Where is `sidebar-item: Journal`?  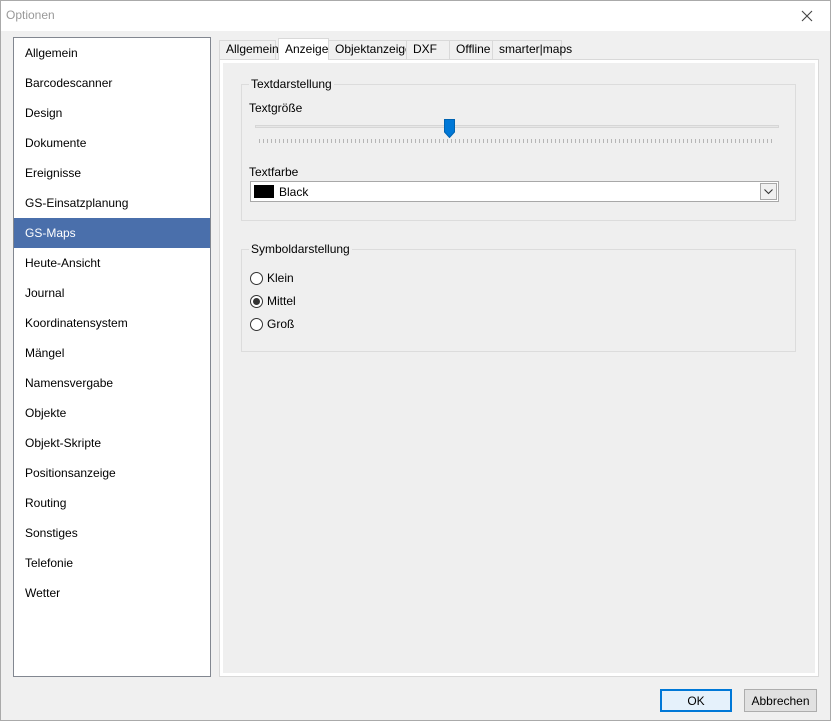
sidebar-item: Journal is located at coordinates (112, 293).